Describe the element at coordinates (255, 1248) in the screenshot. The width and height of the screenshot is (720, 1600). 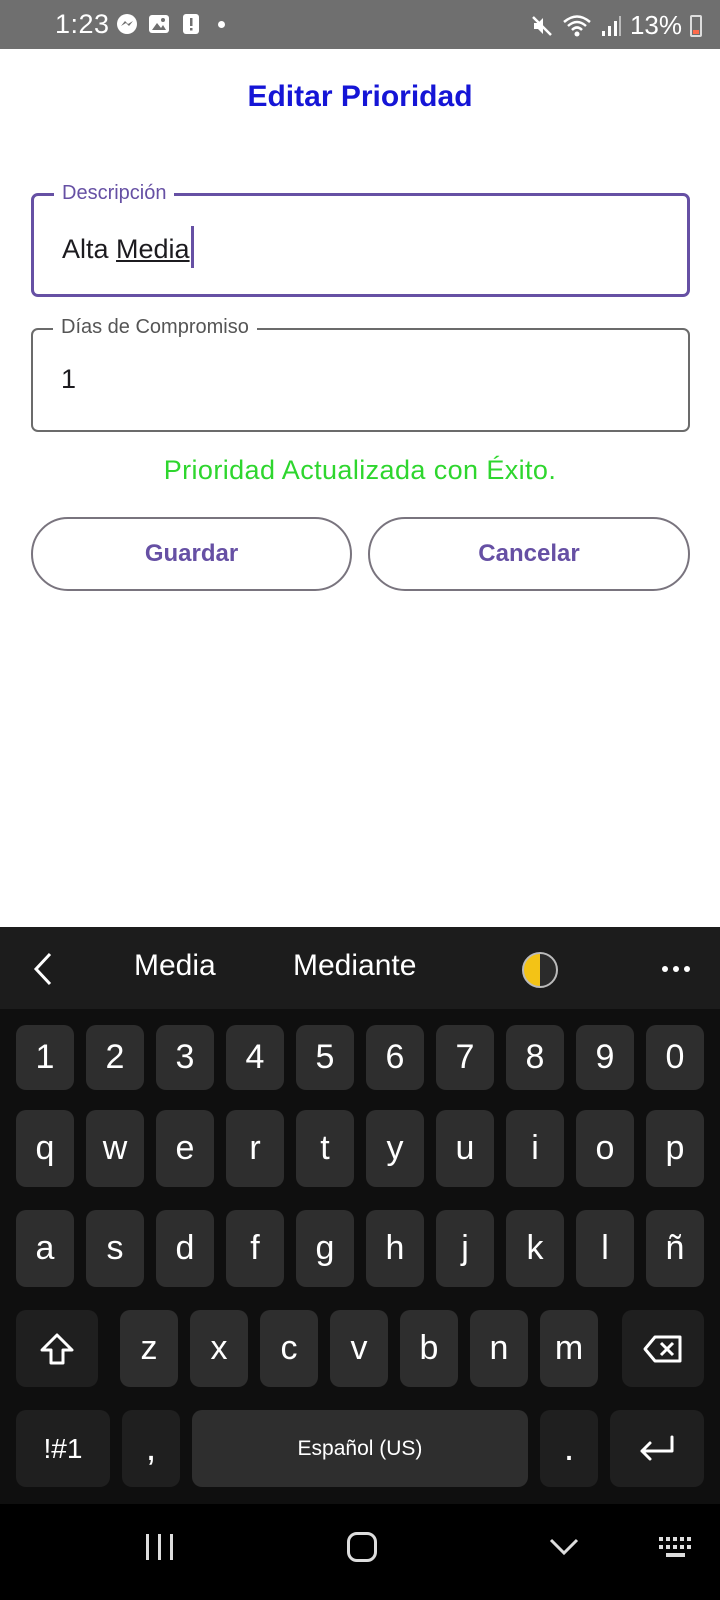
I see `key-f: f` at that location.